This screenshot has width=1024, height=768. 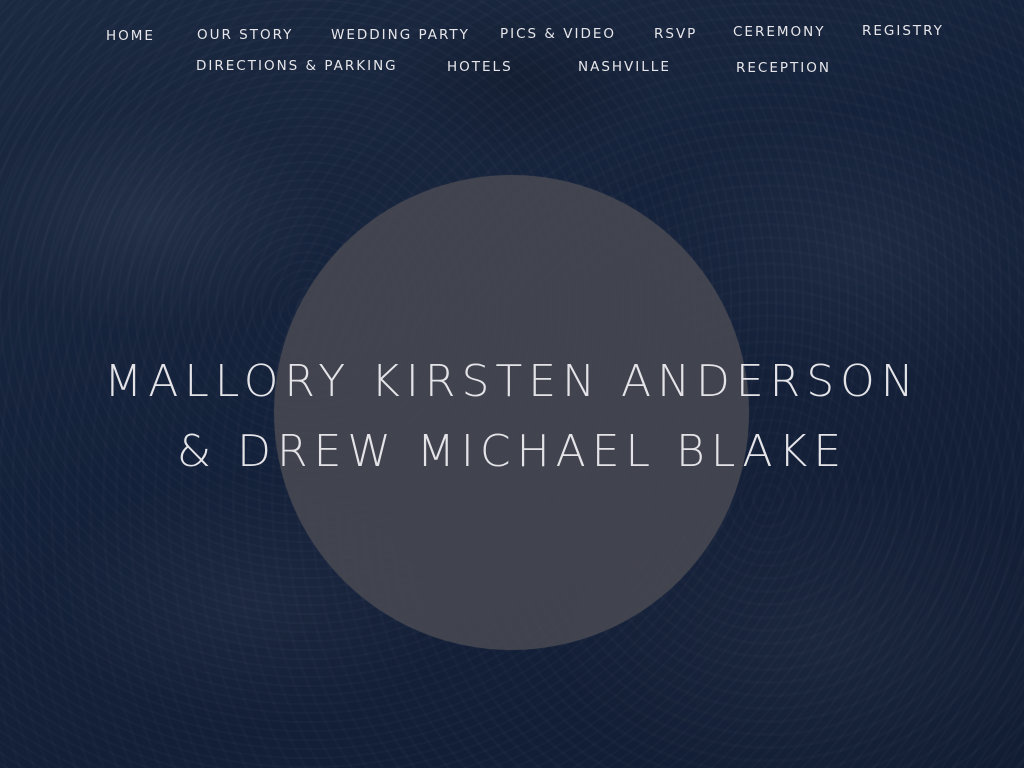 I want to click on nav-pics-video: PICS & VIDEO, so click(x=558, y=34).